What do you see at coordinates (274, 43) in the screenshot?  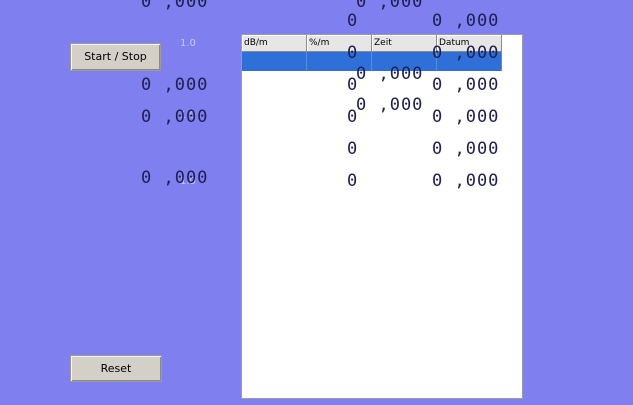 I see `column-header-db-per-m: dB/m` at bounding box center [274, 43].